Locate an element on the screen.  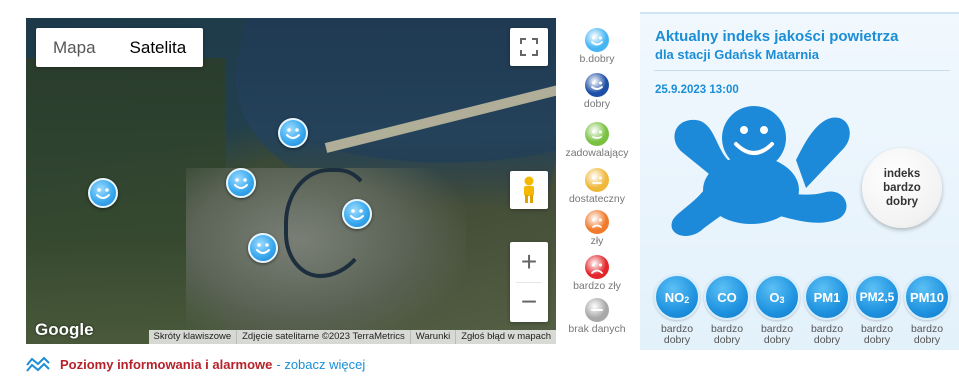
pollutant-subscript: 2 is located at coordinates (687, 300).